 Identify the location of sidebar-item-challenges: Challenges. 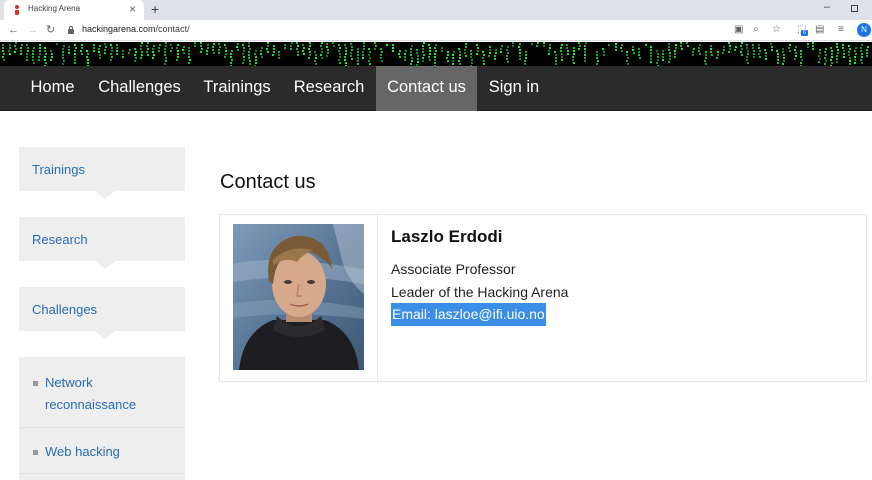
(102, 313).